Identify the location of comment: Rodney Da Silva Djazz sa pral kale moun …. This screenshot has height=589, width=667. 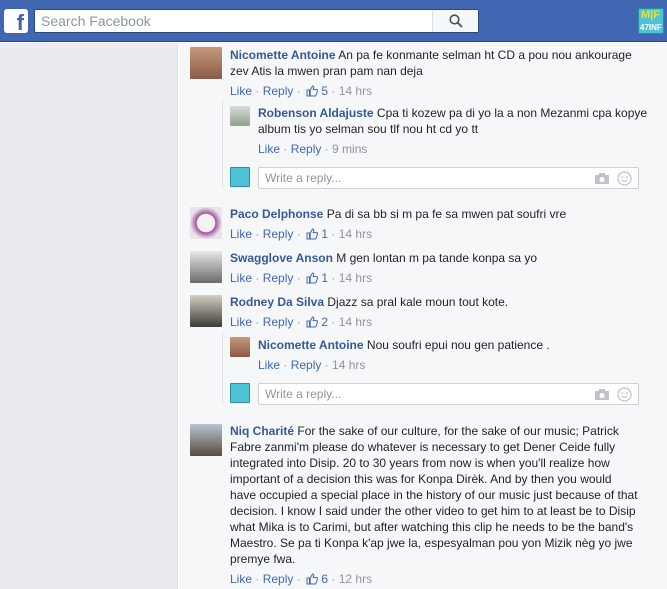
(435, 312).